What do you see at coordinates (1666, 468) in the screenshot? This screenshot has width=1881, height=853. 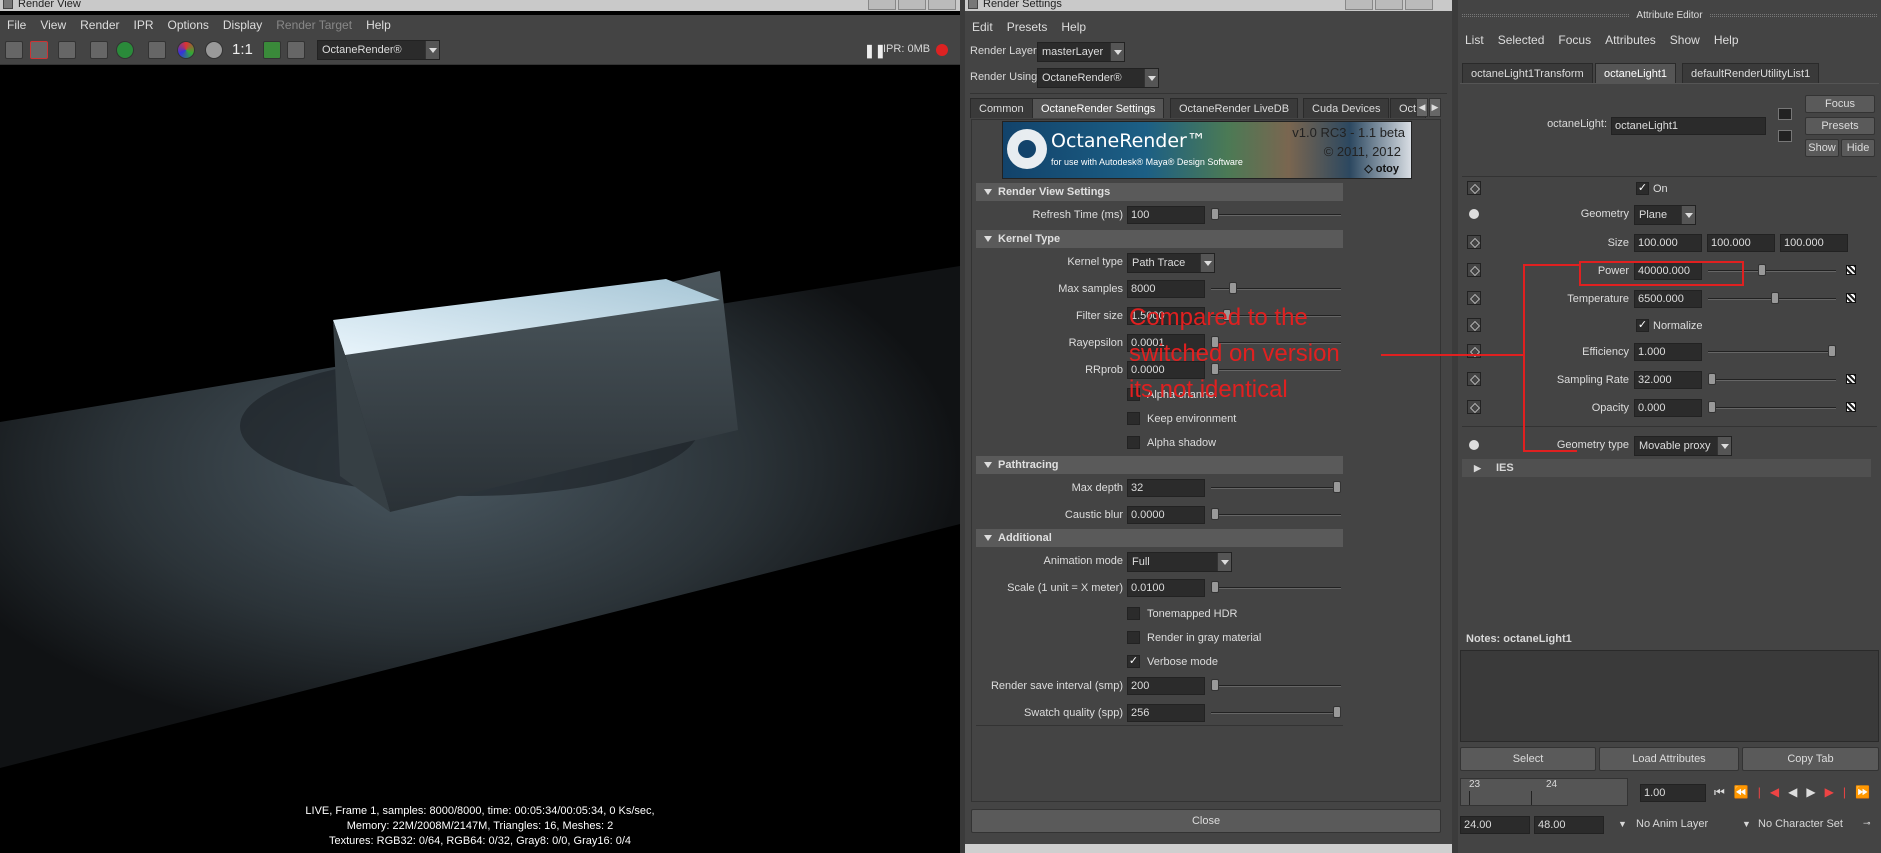 I see `ies-section: ▶ IES` at bounding box center [1666, 468].